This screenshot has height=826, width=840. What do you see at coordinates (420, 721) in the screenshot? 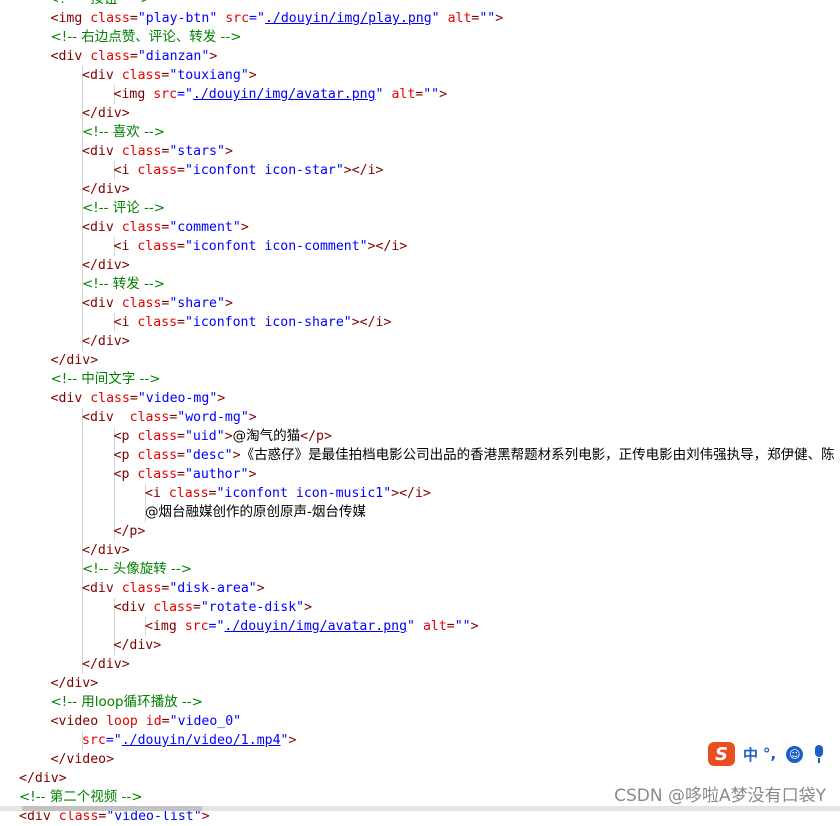
I see `code-line: <video loop id="video_0"` at bounding box center [420, 721].